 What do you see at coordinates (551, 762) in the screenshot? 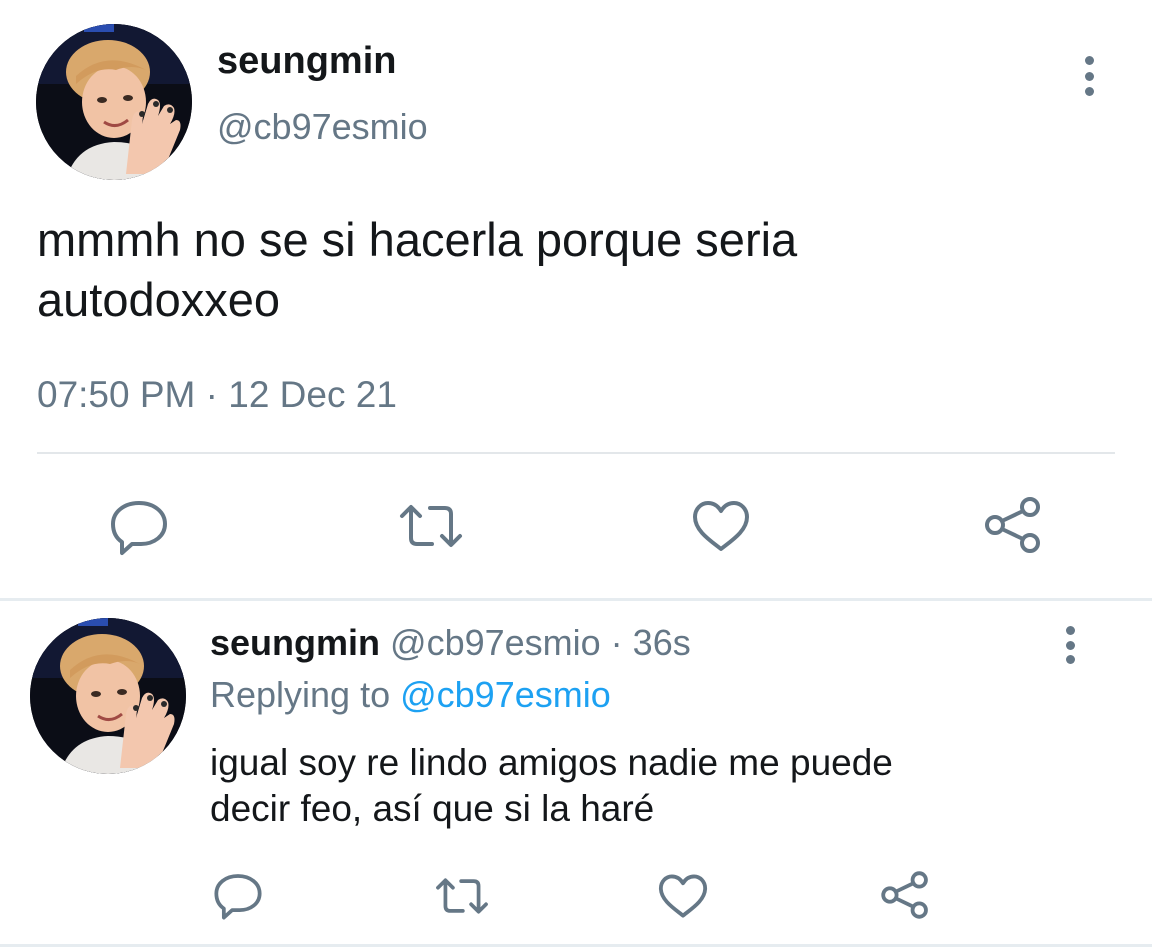
I see `reply-tweet-text-line: igual soy re lindo amigos nadie me puede` at bounding box center [551, 762].